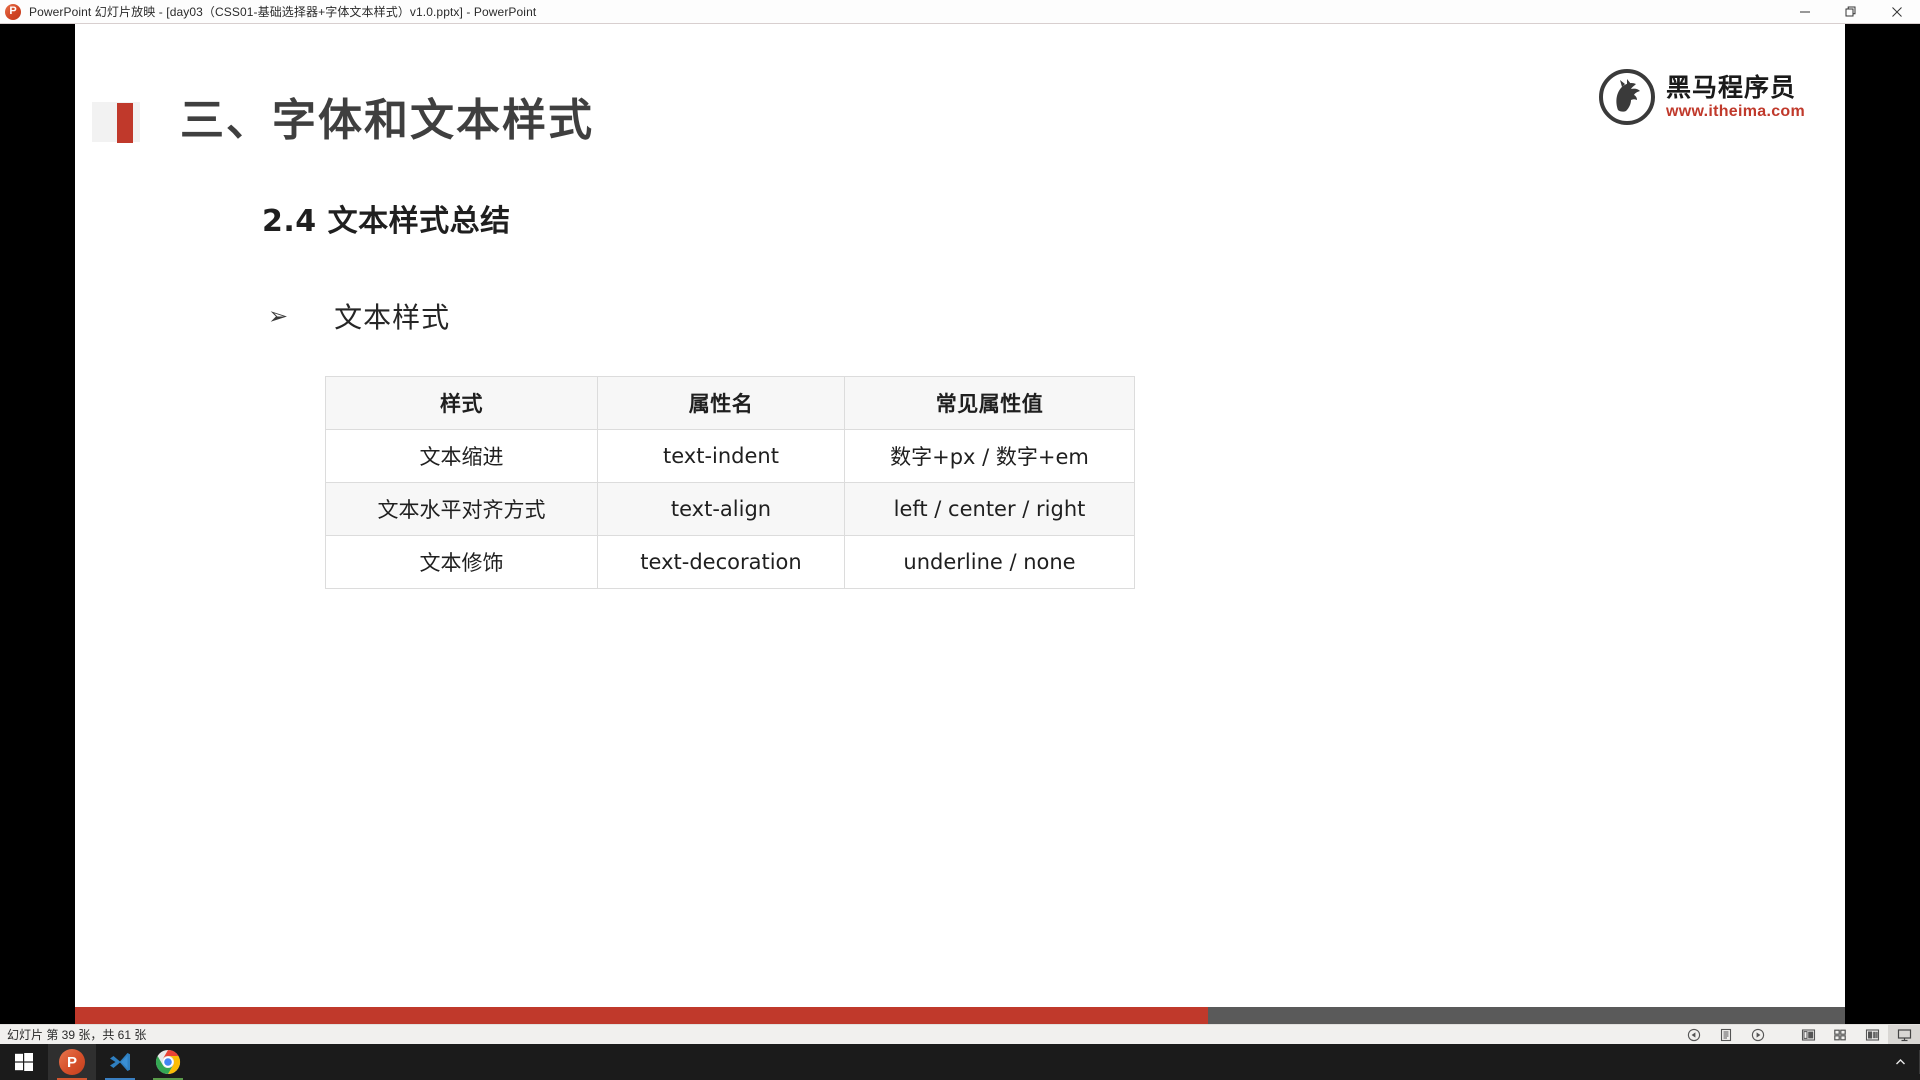 The height and width of the screenshot is (1080, 1920). I want to click on taskbar-chrome, so click(168, 1062).